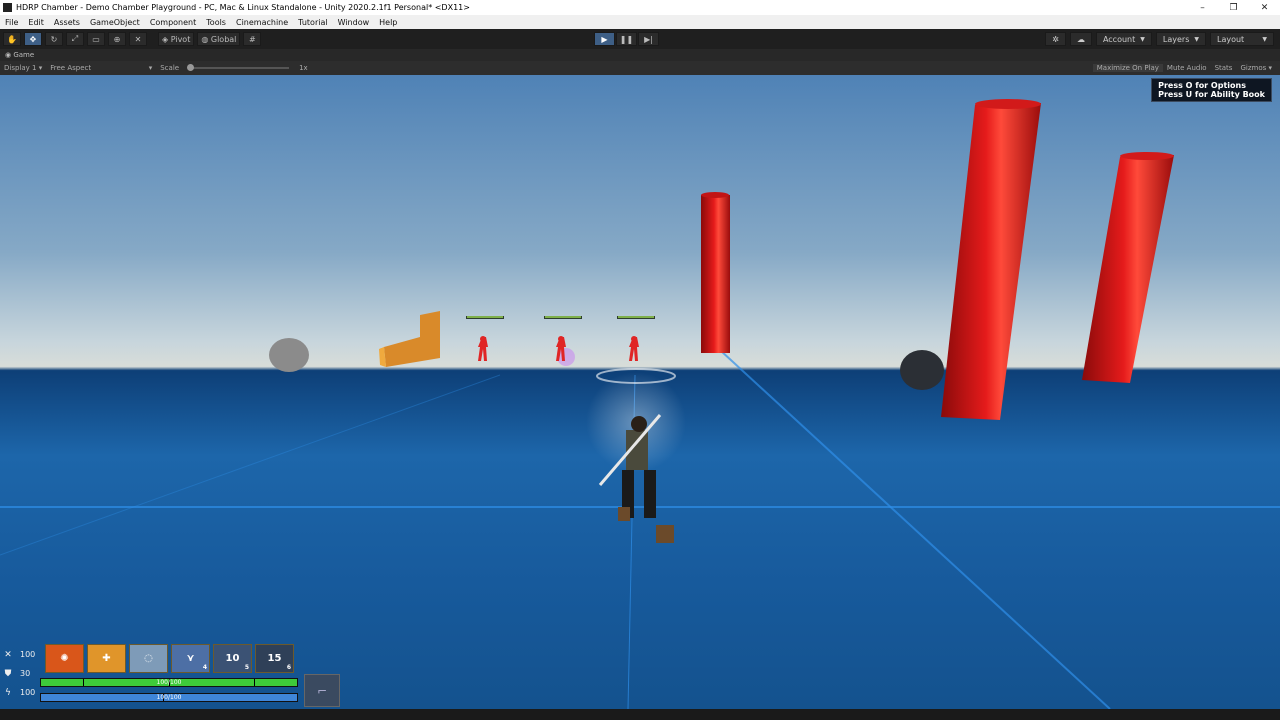 This screenshot has height=720, width=1280. I want to click on menu-window: Window, so click(354, 22).